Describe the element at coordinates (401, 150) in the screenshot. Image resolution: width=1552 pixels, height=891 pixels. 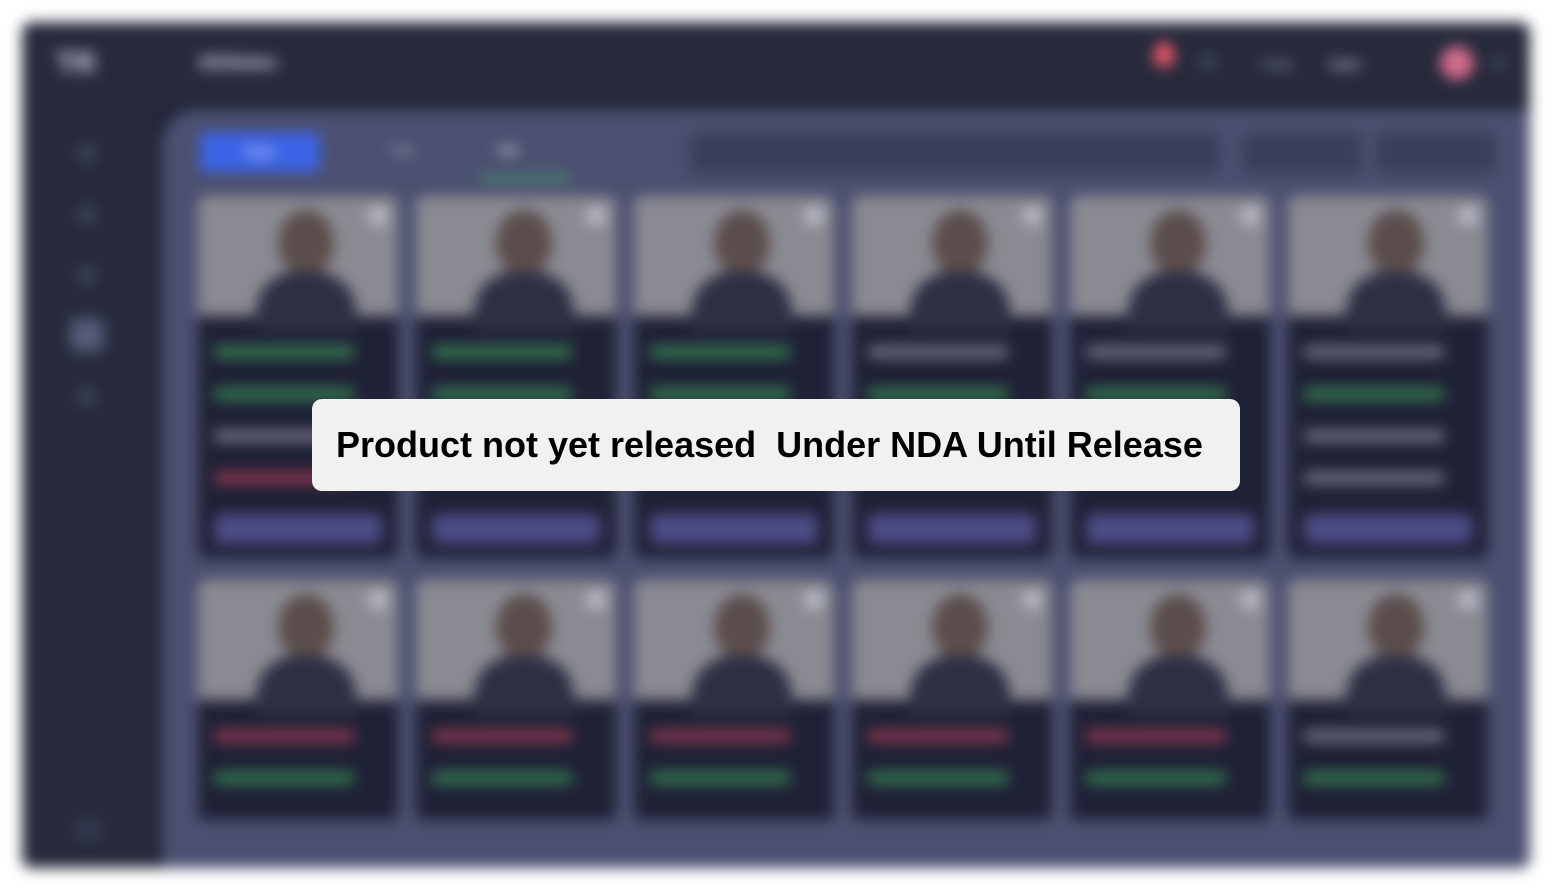
I see `tab-1: Tab` at that location.